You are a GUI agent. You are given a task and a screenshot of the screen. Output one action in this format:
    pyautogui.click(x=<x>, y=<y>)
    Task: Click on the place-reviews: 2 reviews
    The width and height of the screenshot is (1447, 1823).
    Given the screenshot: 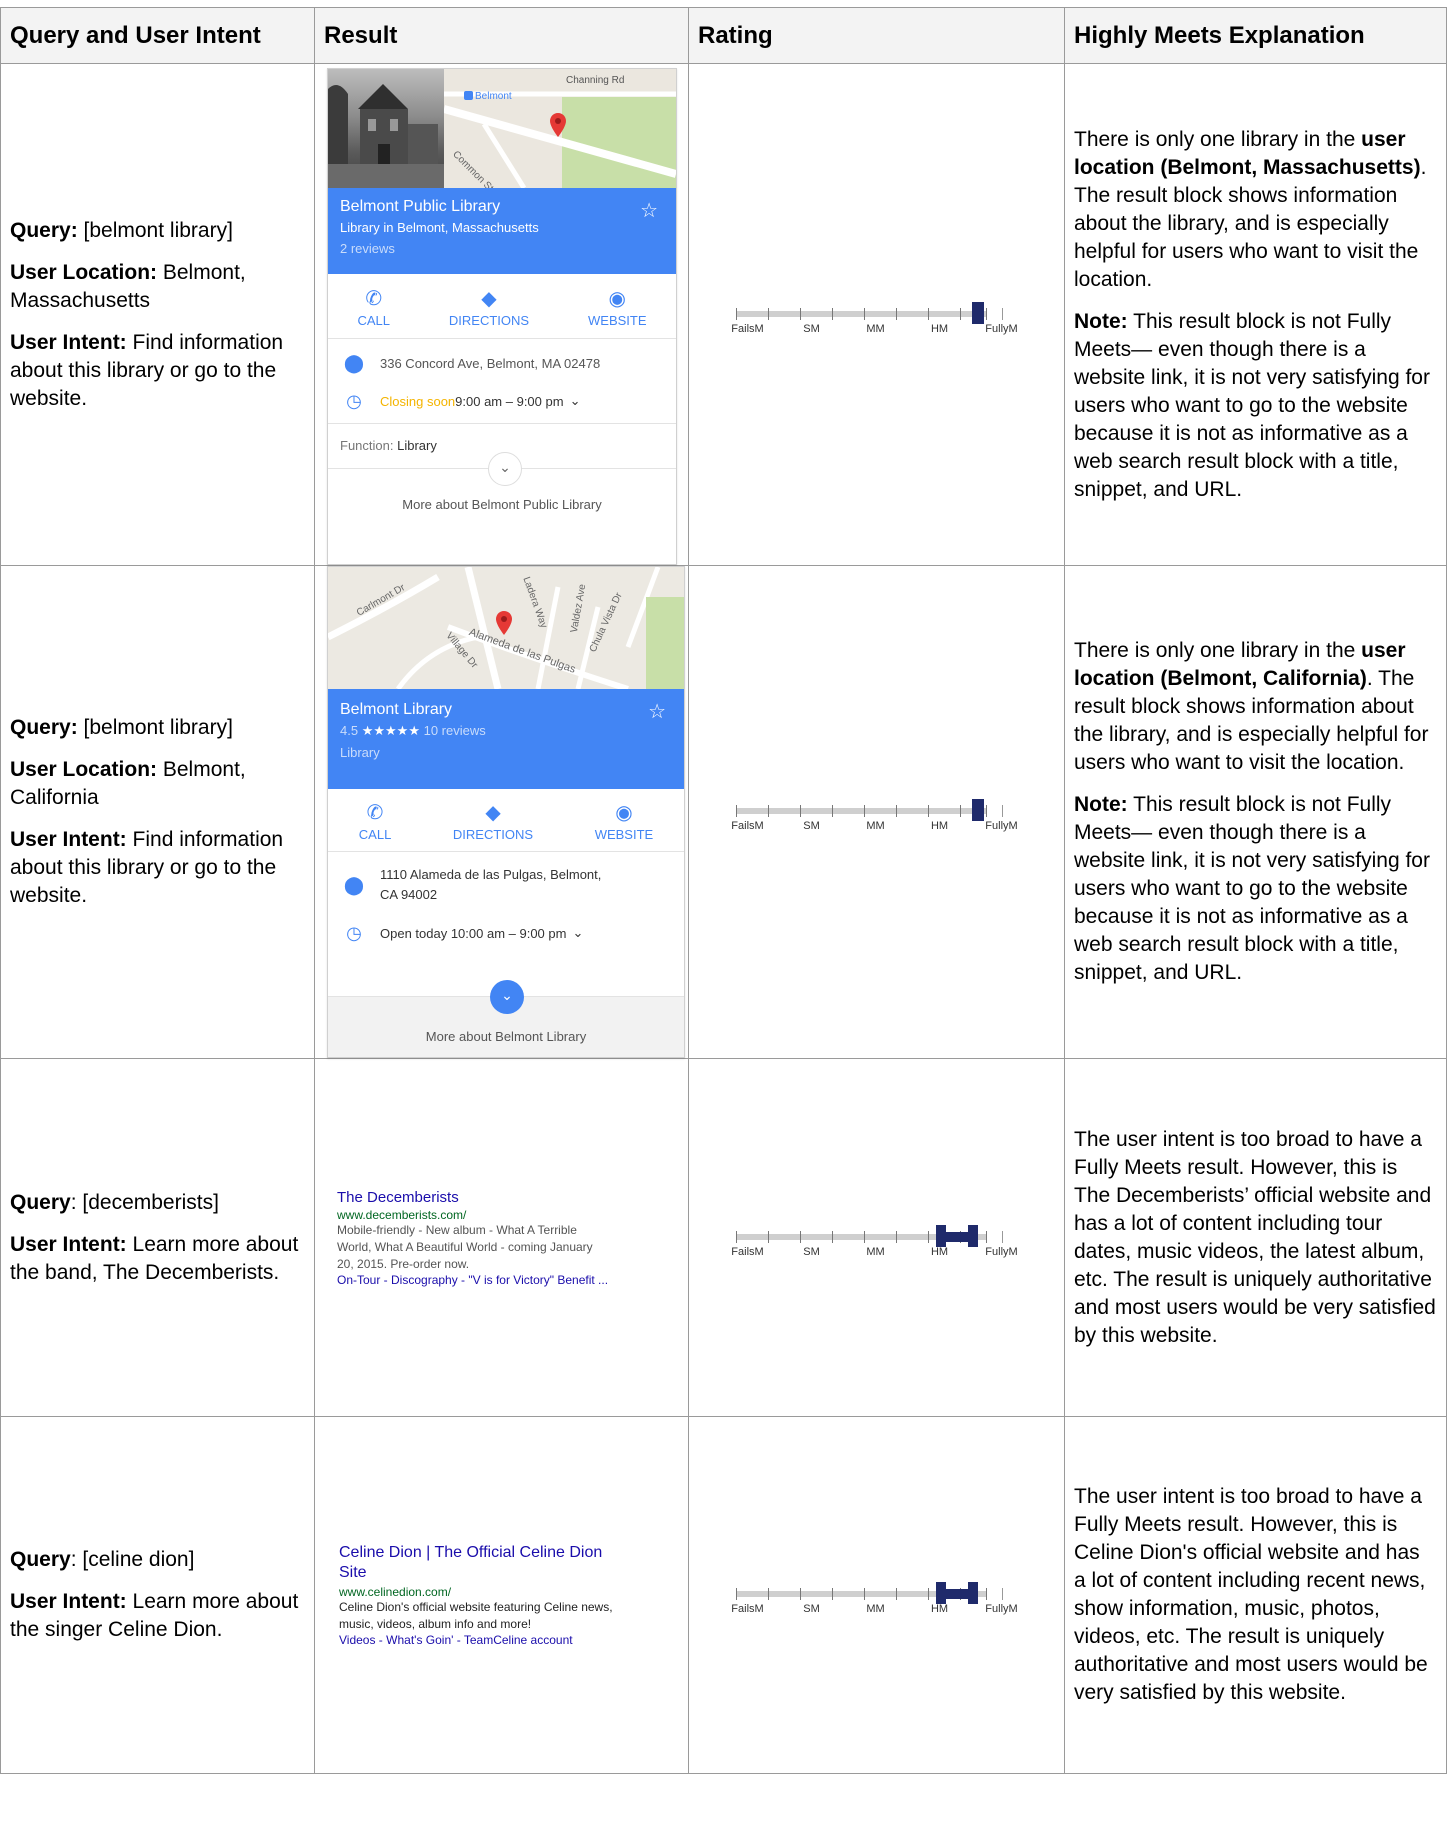 What is the action you would take?
    pyautogui.click(x=502, y=248)
    